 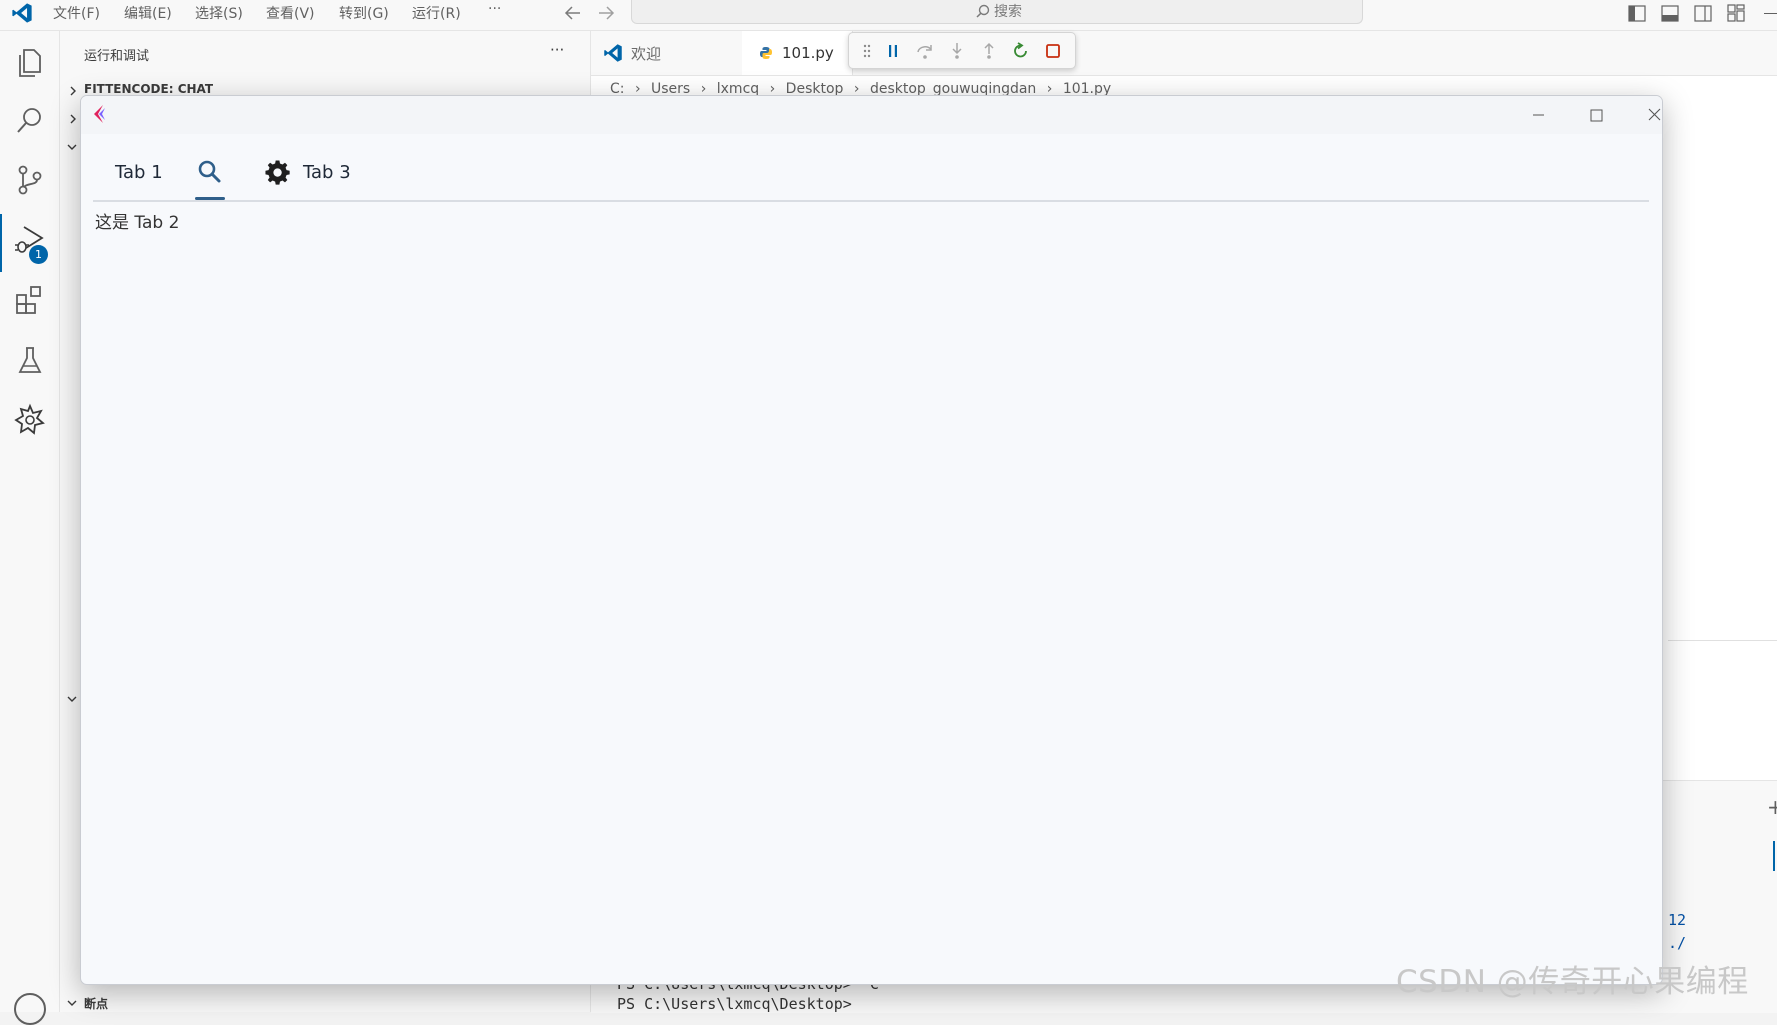 I want to click on new-terminal-button: +, so click(x=1772, y=807).